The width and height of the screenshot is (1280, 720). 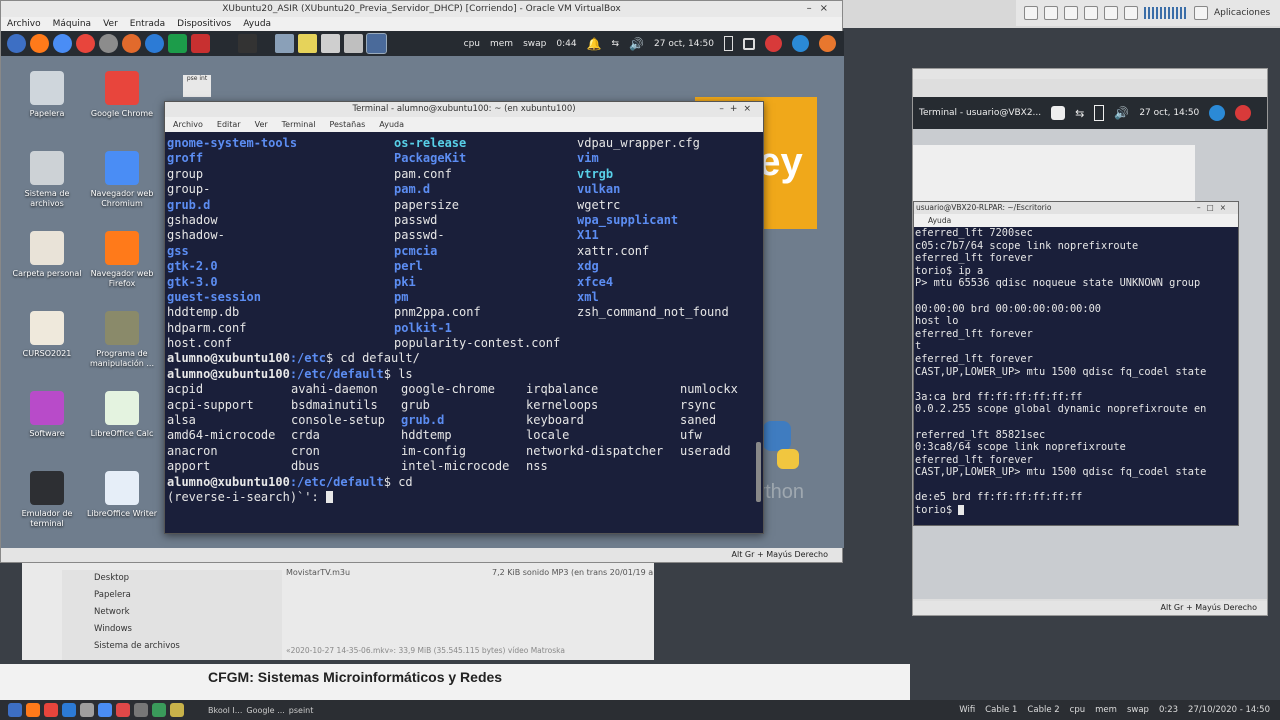 I want to click on cable1-label: Cable 1, so click(x=1001, y=710).